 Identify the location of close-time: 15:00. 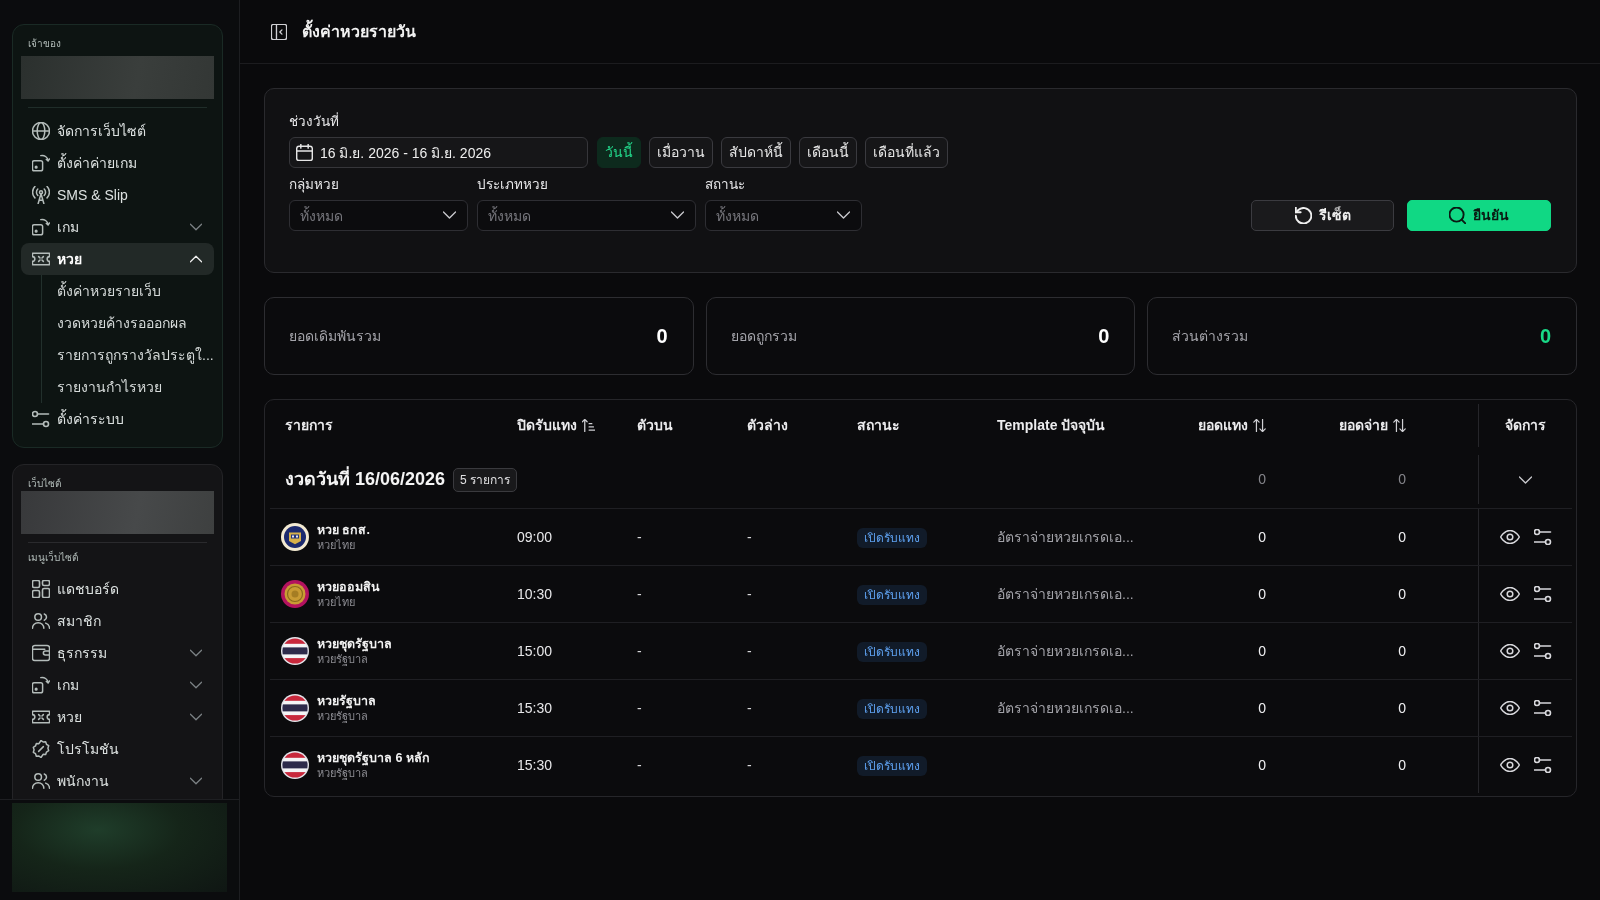
(535, 650).